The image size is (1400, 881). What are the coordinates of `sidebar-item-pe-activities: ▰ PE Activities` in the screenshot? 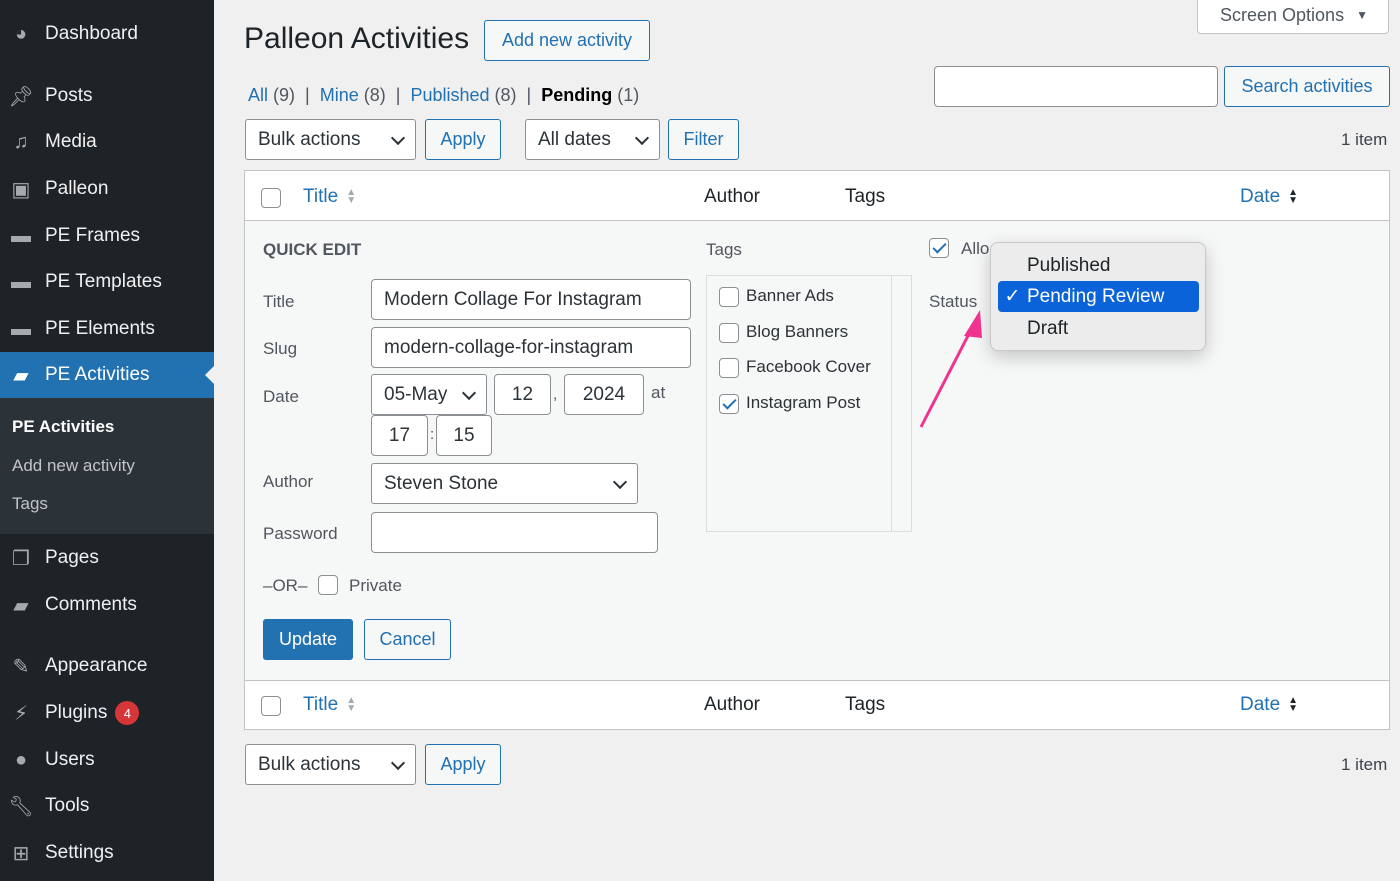 It's located at (107, 375).